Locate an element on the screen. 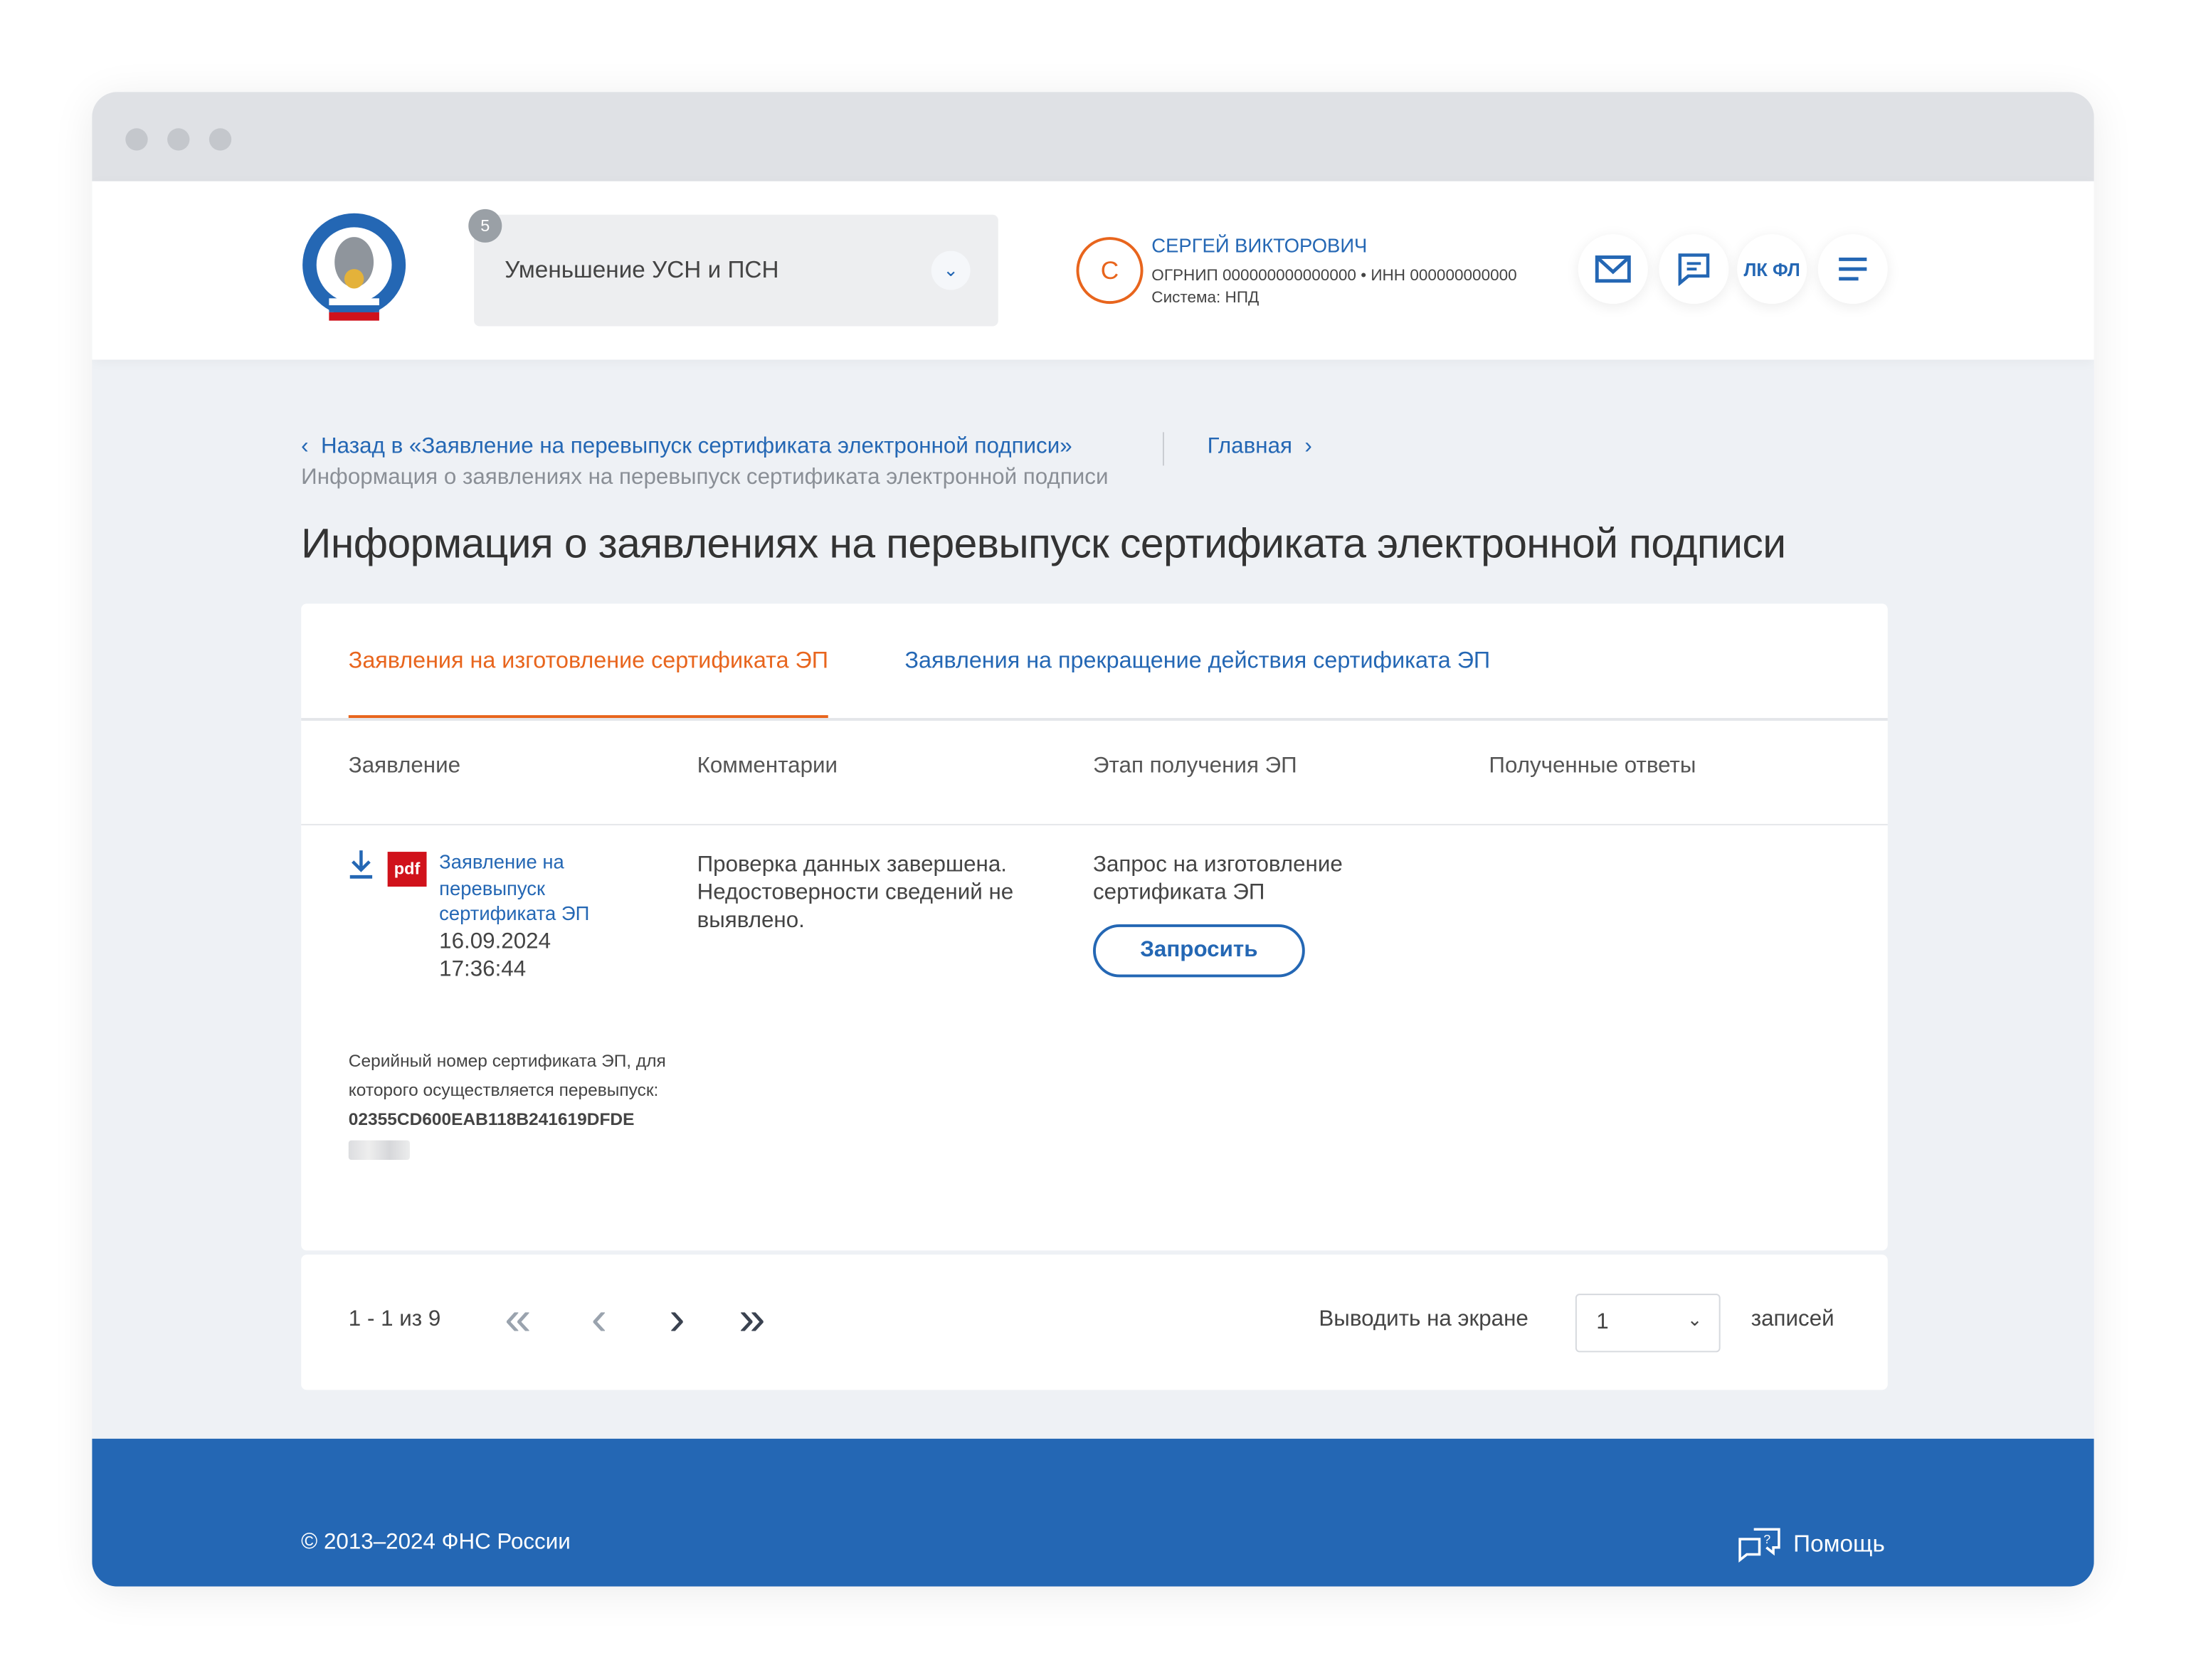  application-date: 16.09.2024 is located at coordinates (495, 941).